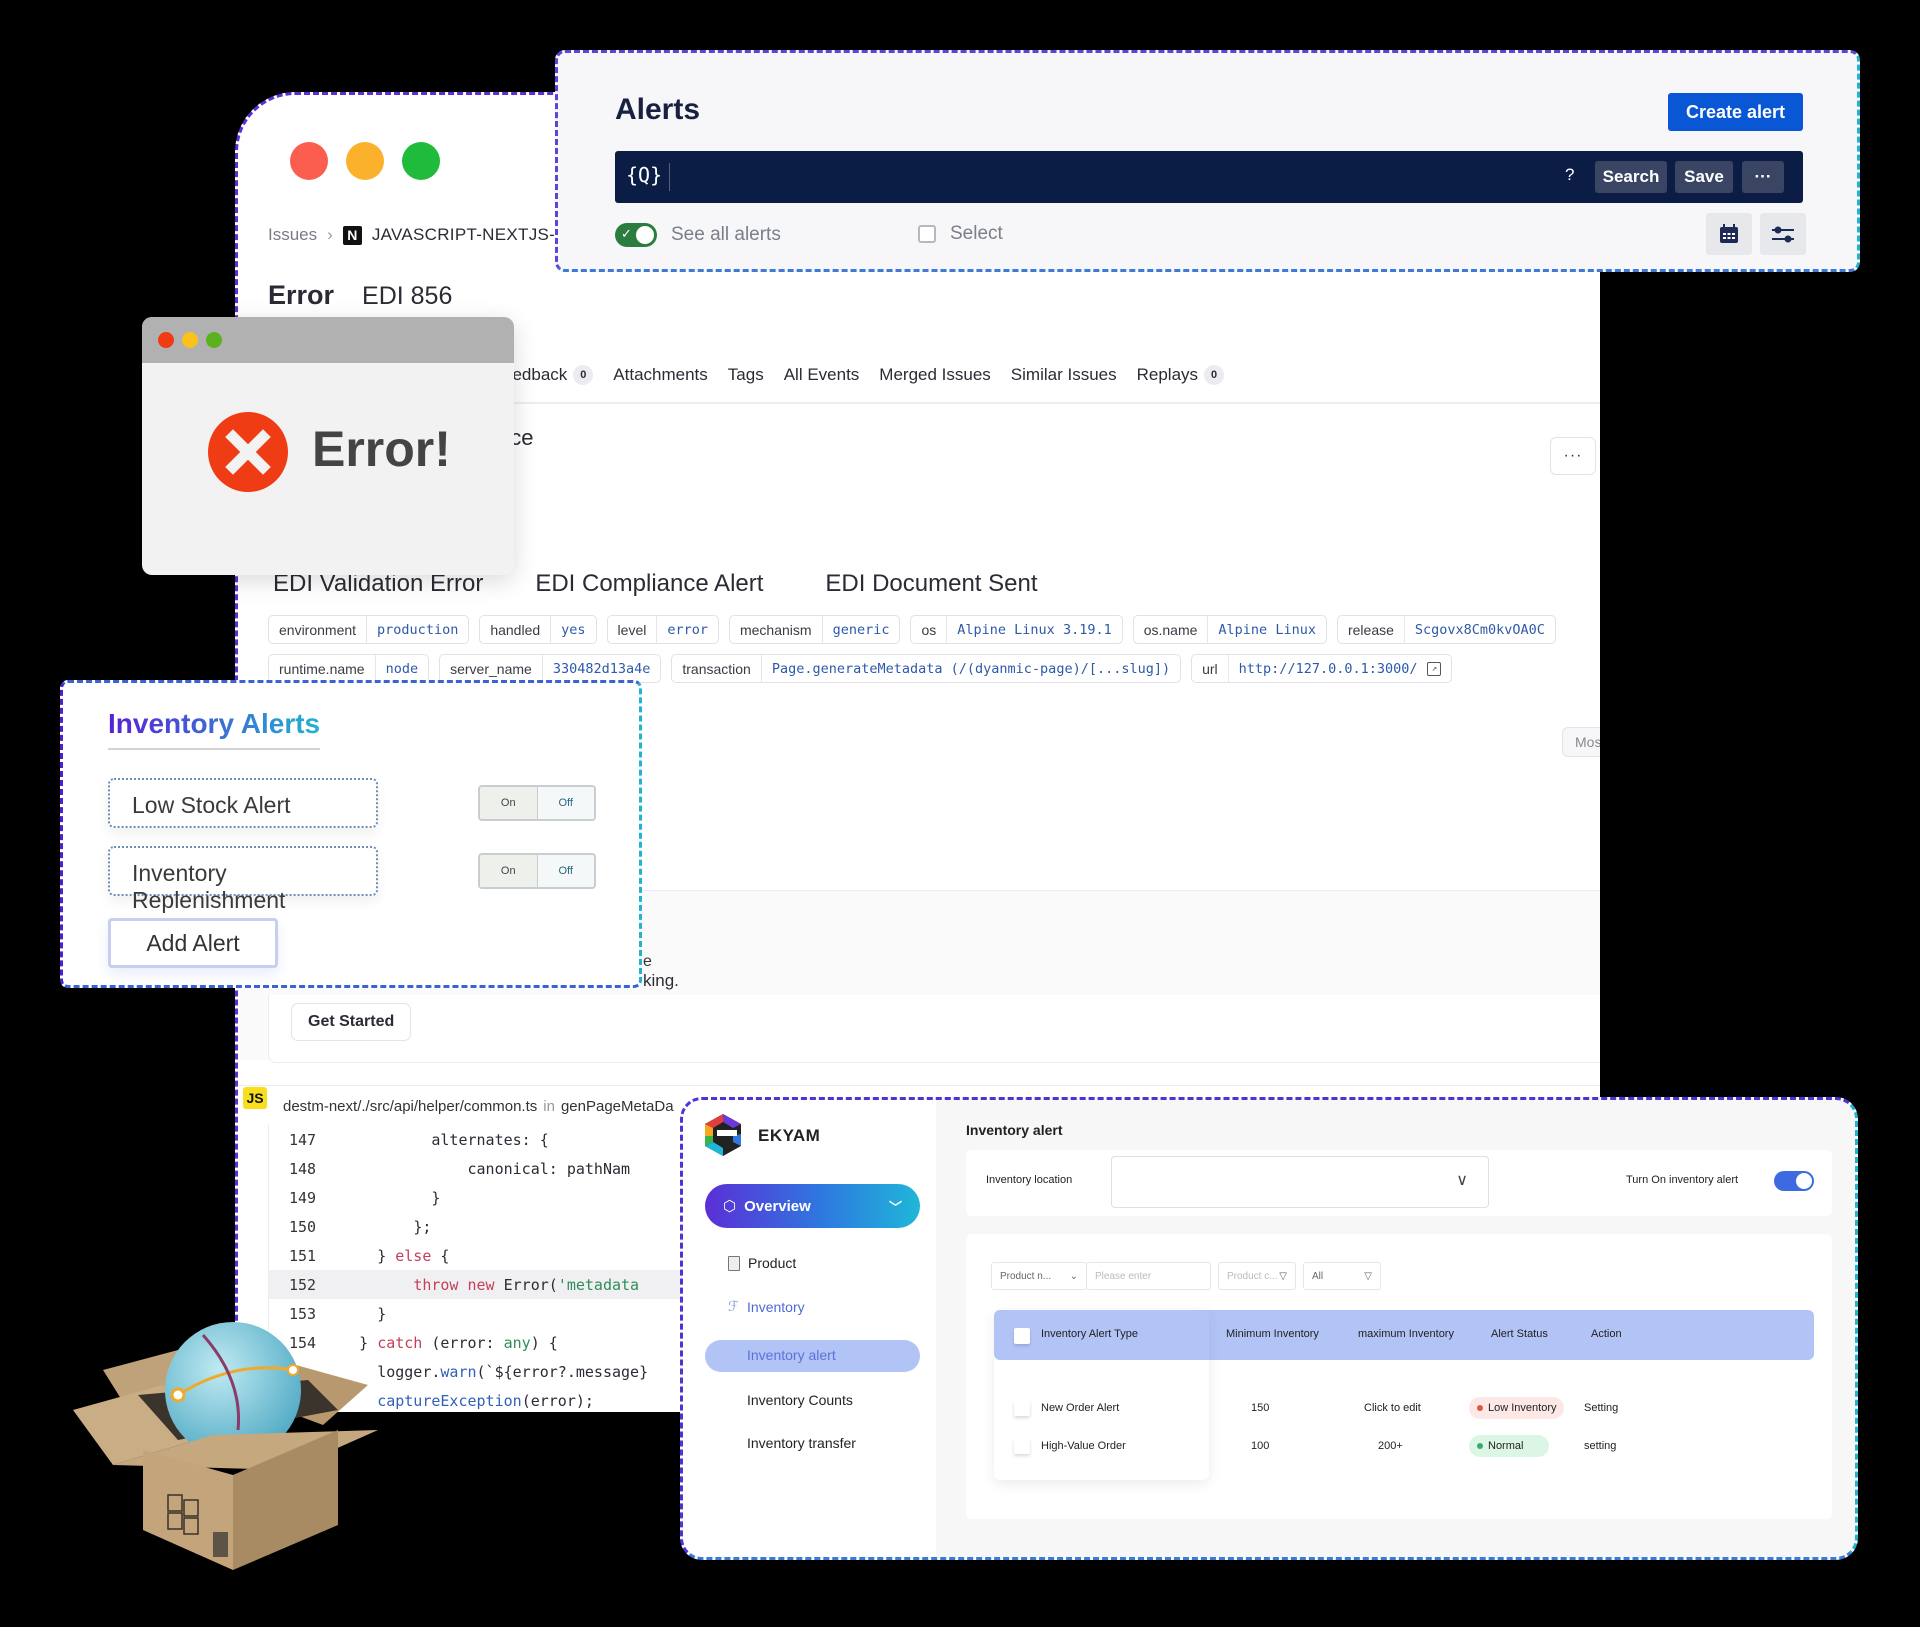 This screenshot has width=1920, height=1627. Describe the element at coordinates (352, 235) in the screenshot. I see `nextjs-logo-icon: N` at that location.